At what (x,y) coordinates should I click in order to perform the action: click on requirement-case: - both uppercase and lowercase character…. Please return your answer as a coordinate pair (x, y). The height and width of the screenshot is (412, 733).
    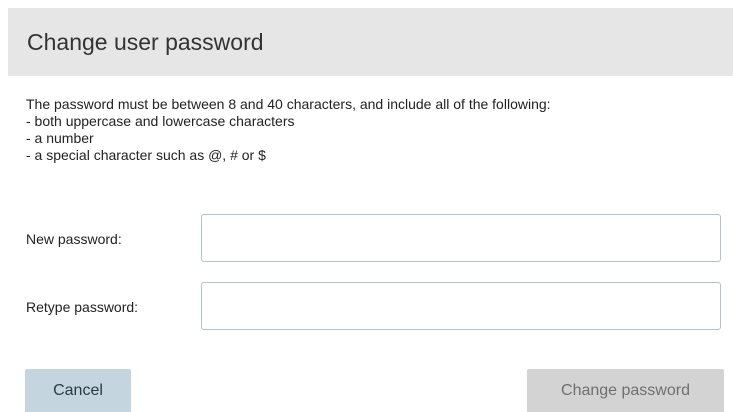
    Looking at the image, I should click on (160, 121).